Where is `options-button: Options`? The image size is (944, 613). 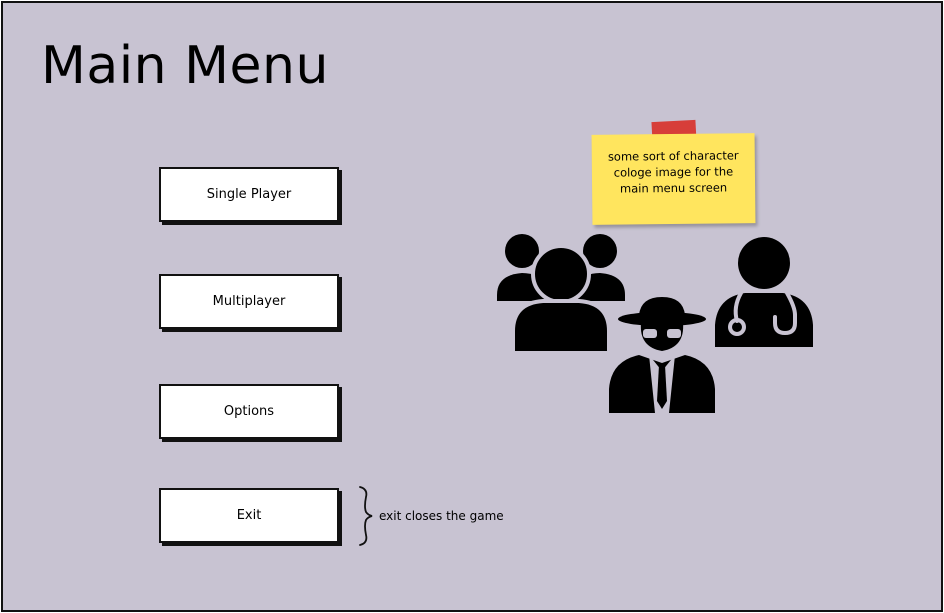 options-button: Options is located at coordinates (249, 411).